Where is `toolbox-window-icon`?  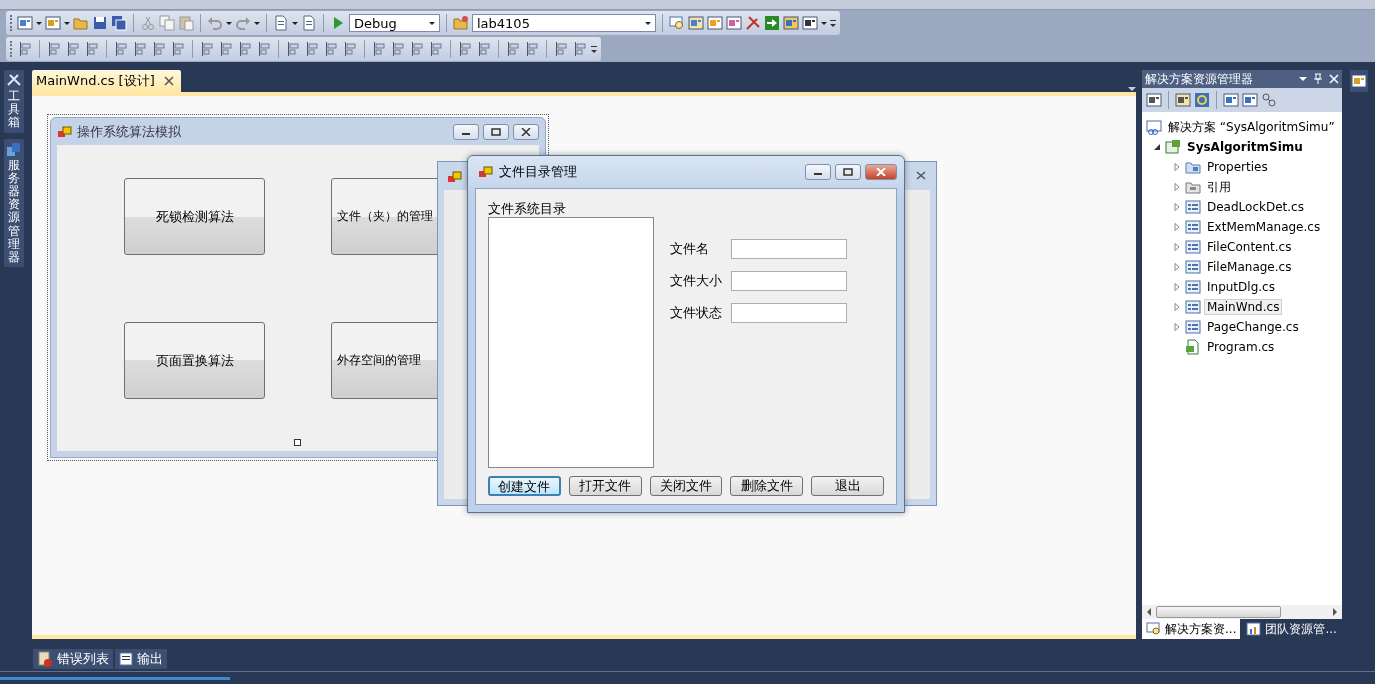 toolbox-window-icon is located at coordinates (791, 23).